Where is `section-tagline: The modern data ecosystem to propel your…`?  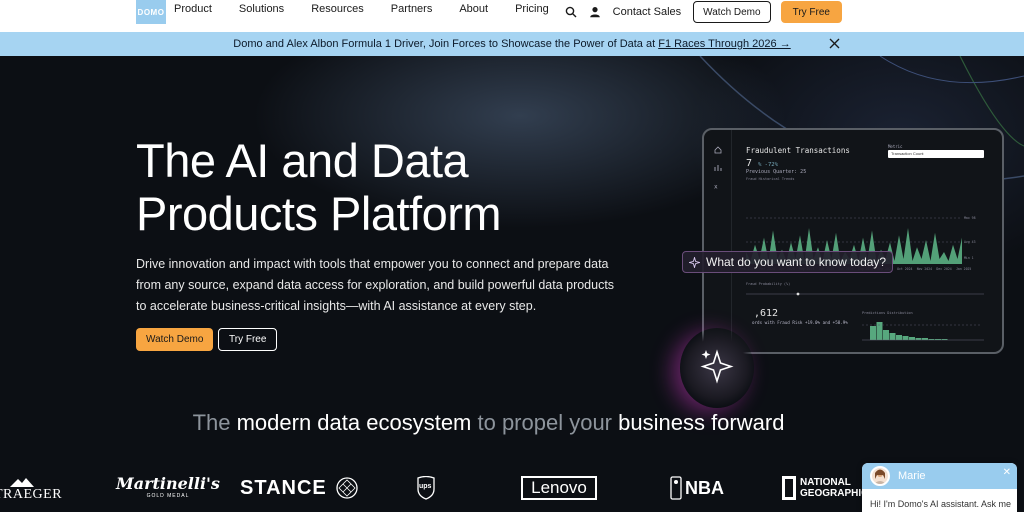 section-tagline: The modern data ecosystem to propel your… is located at coordinates (488, 423).